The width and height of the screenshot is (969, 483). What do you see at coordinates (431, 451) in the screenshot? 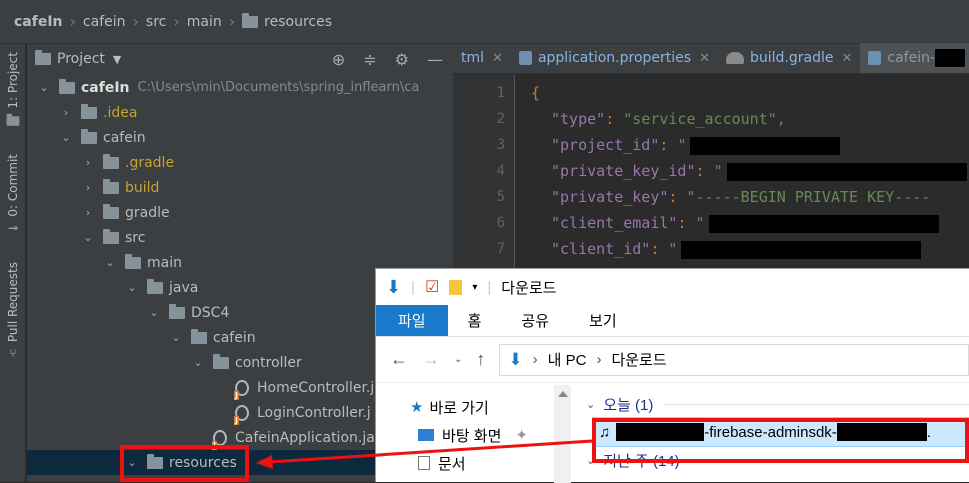
I see `arrow-line` at bounding box center [431, 451].